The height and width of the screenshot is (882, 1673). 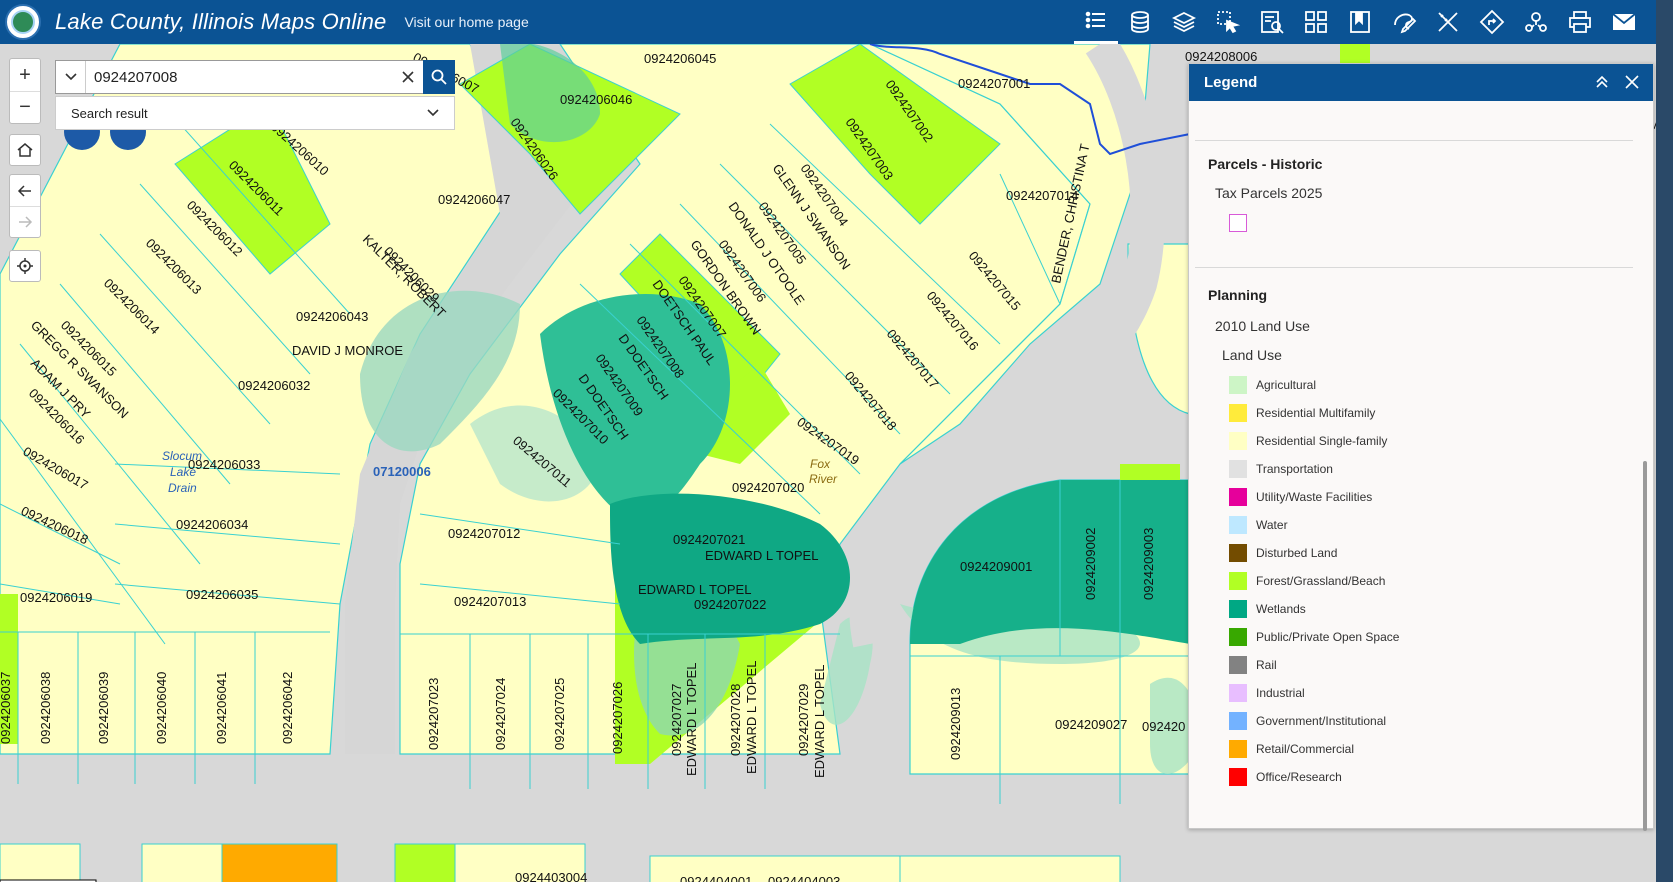 What do you see at coordinates (1265, 164) in the screenshot?
I see `legend-group-title: Parcels - Historic` at bounding box center [1265, 164].